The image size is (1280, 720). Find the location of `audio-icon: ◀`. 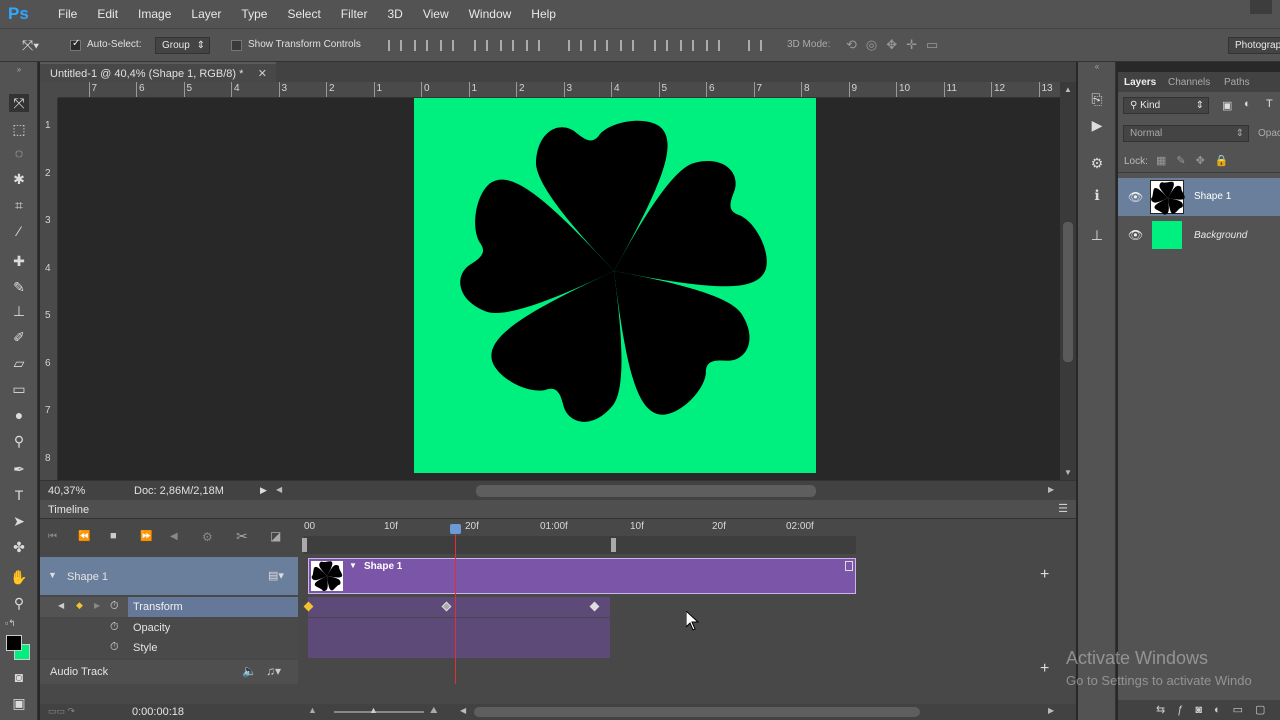

audio-icon: ◀ is located at coordinates (174, 536).